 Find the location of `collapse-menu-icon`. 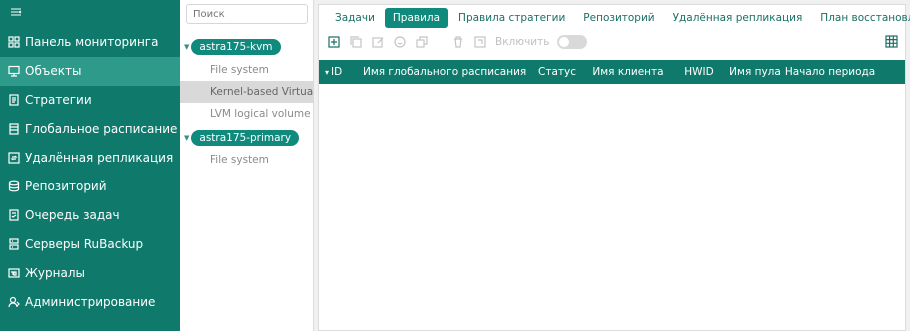

collapse-menu-icon is located at coordinates (16, 12).